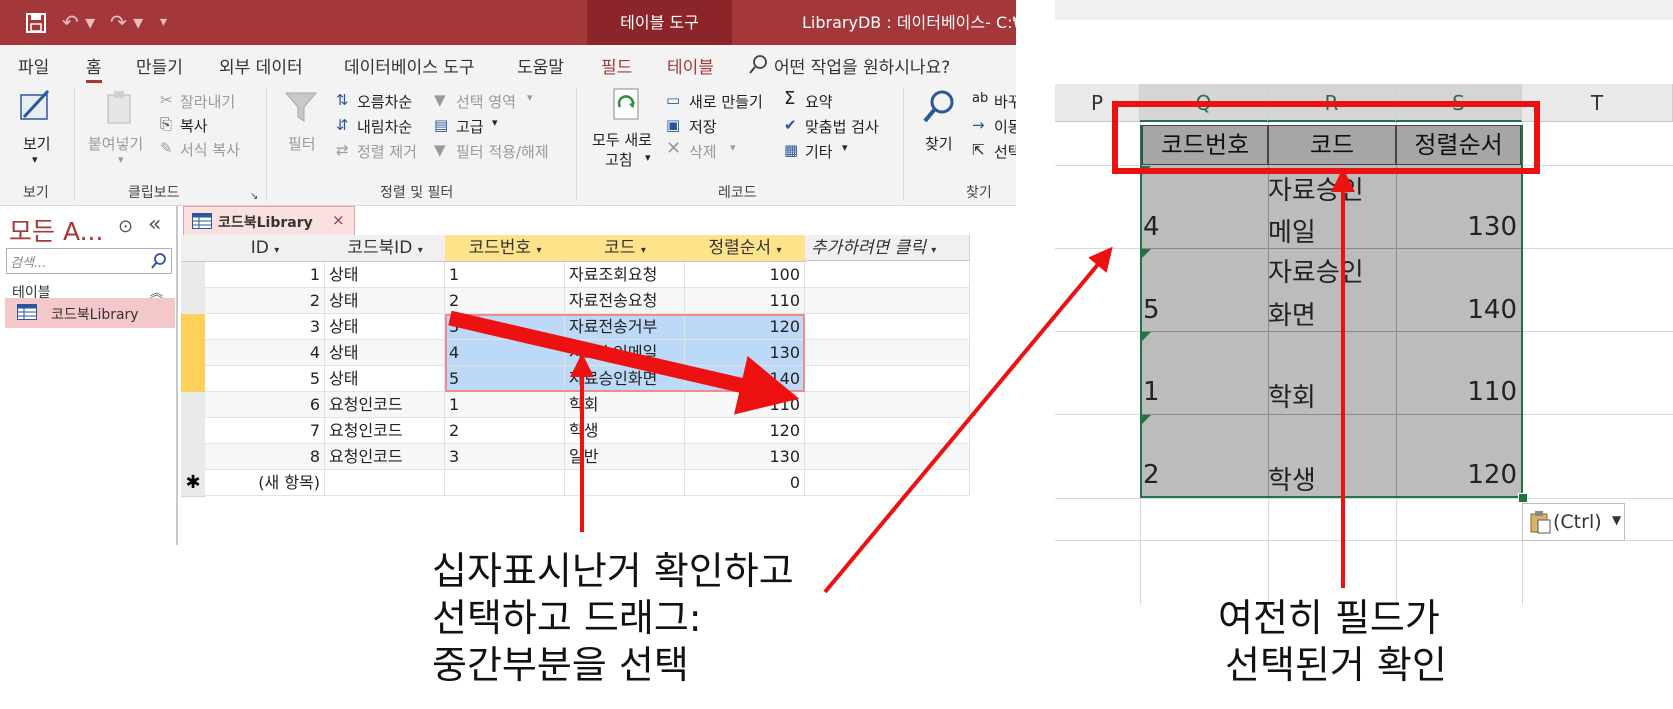 This screenshot has height=709, width=1673. Describe the element at coordinates (560, 665) in the screenshot. I see `annotation-text: 중간부분을 선택` at that location.